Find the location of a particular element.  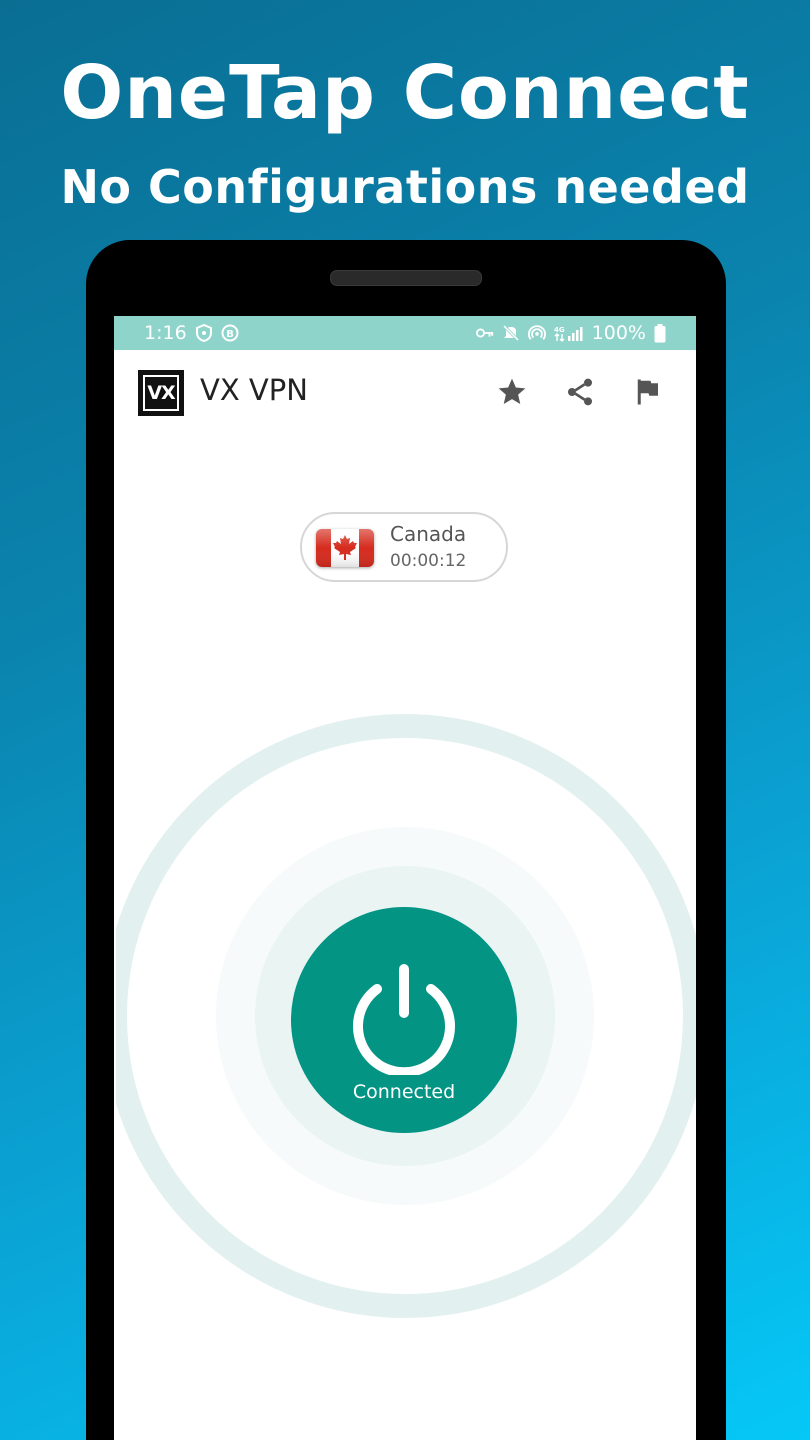

location-selector: Canada 00:00:12 is located at coordinates (404, 547).